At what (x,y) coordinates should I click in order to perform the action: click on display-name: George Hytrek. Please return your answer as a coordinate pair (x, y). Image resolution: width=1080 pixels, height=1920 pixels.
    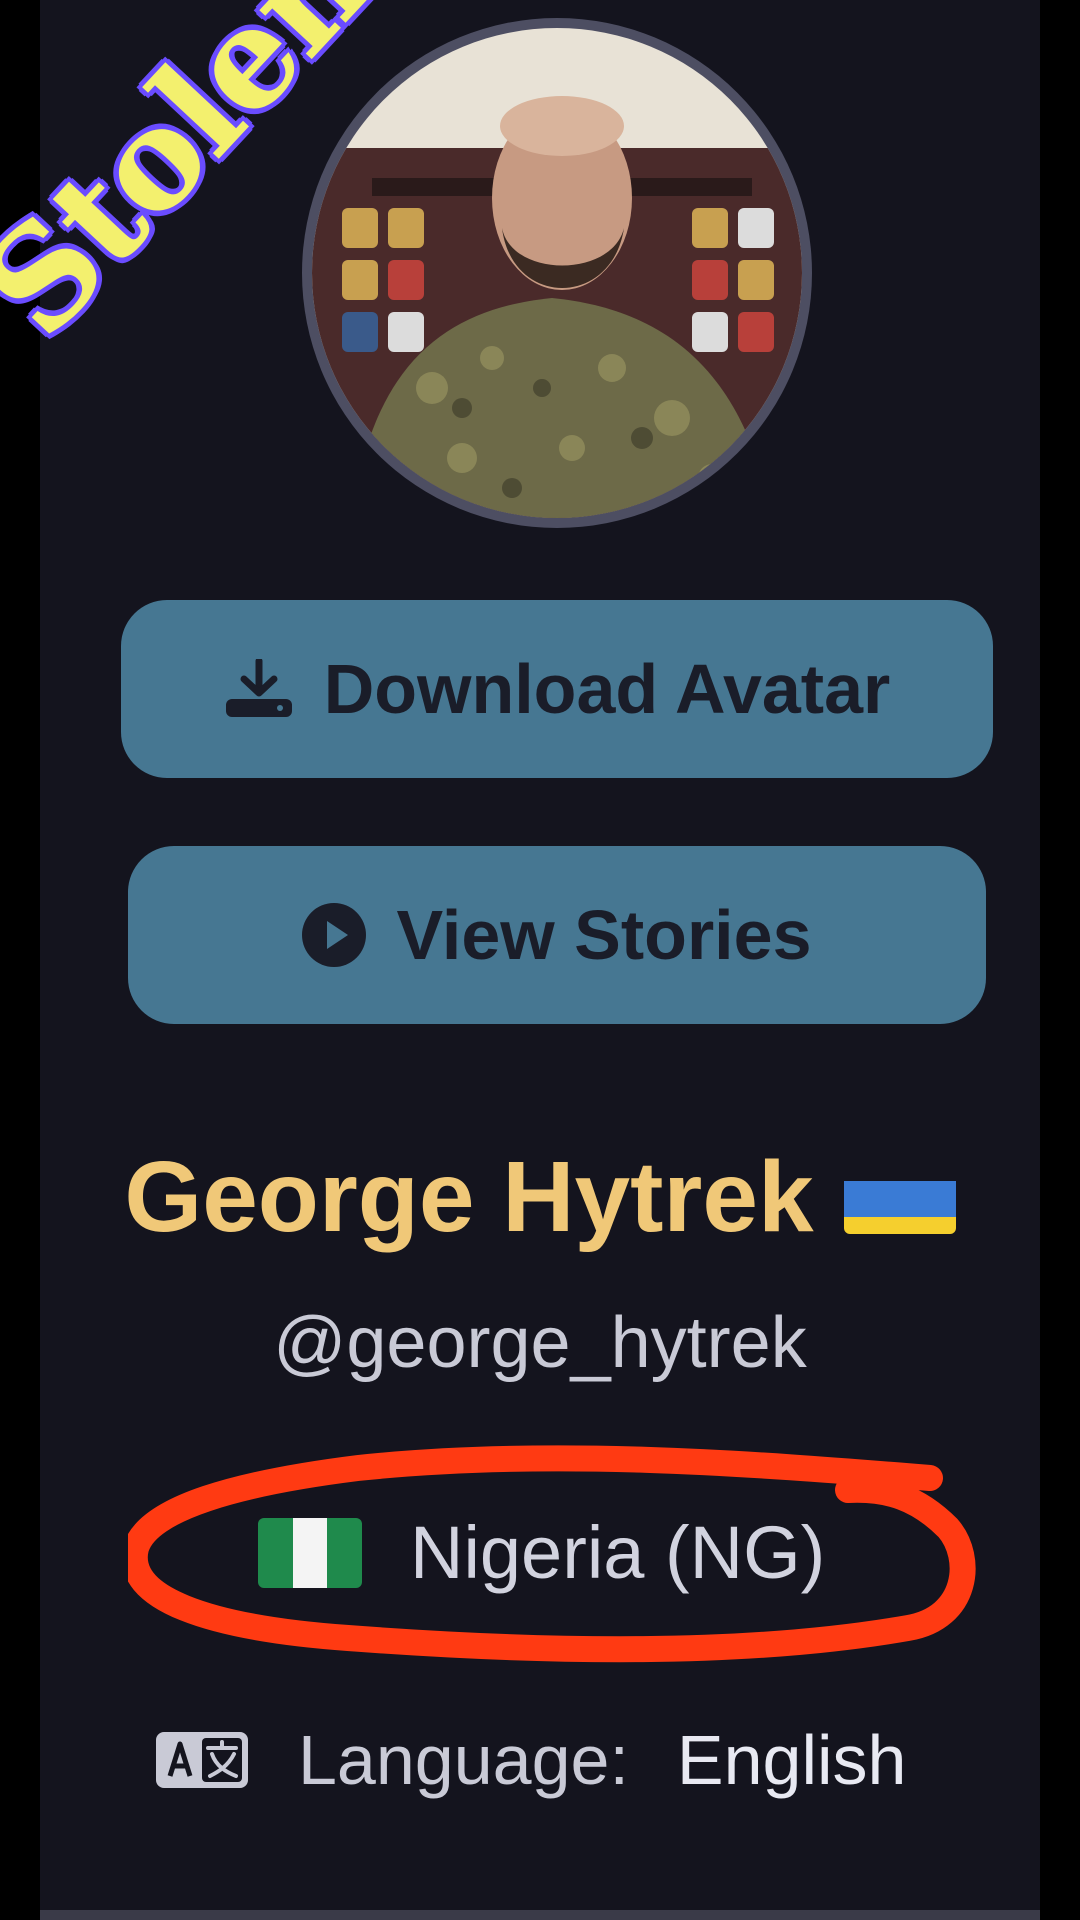
    Looking at the image, I should click on (469, 1197).